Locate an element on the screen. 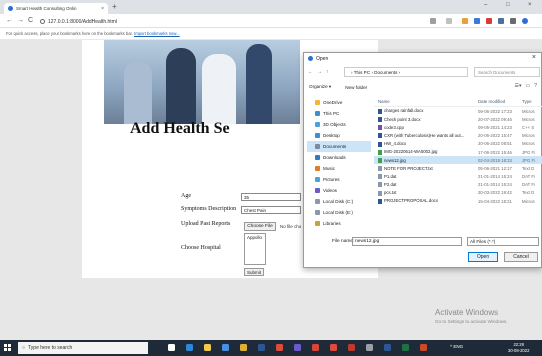 This screenshot has height=356, width=542. age-field: 35 is located at coordinates (271, 197).